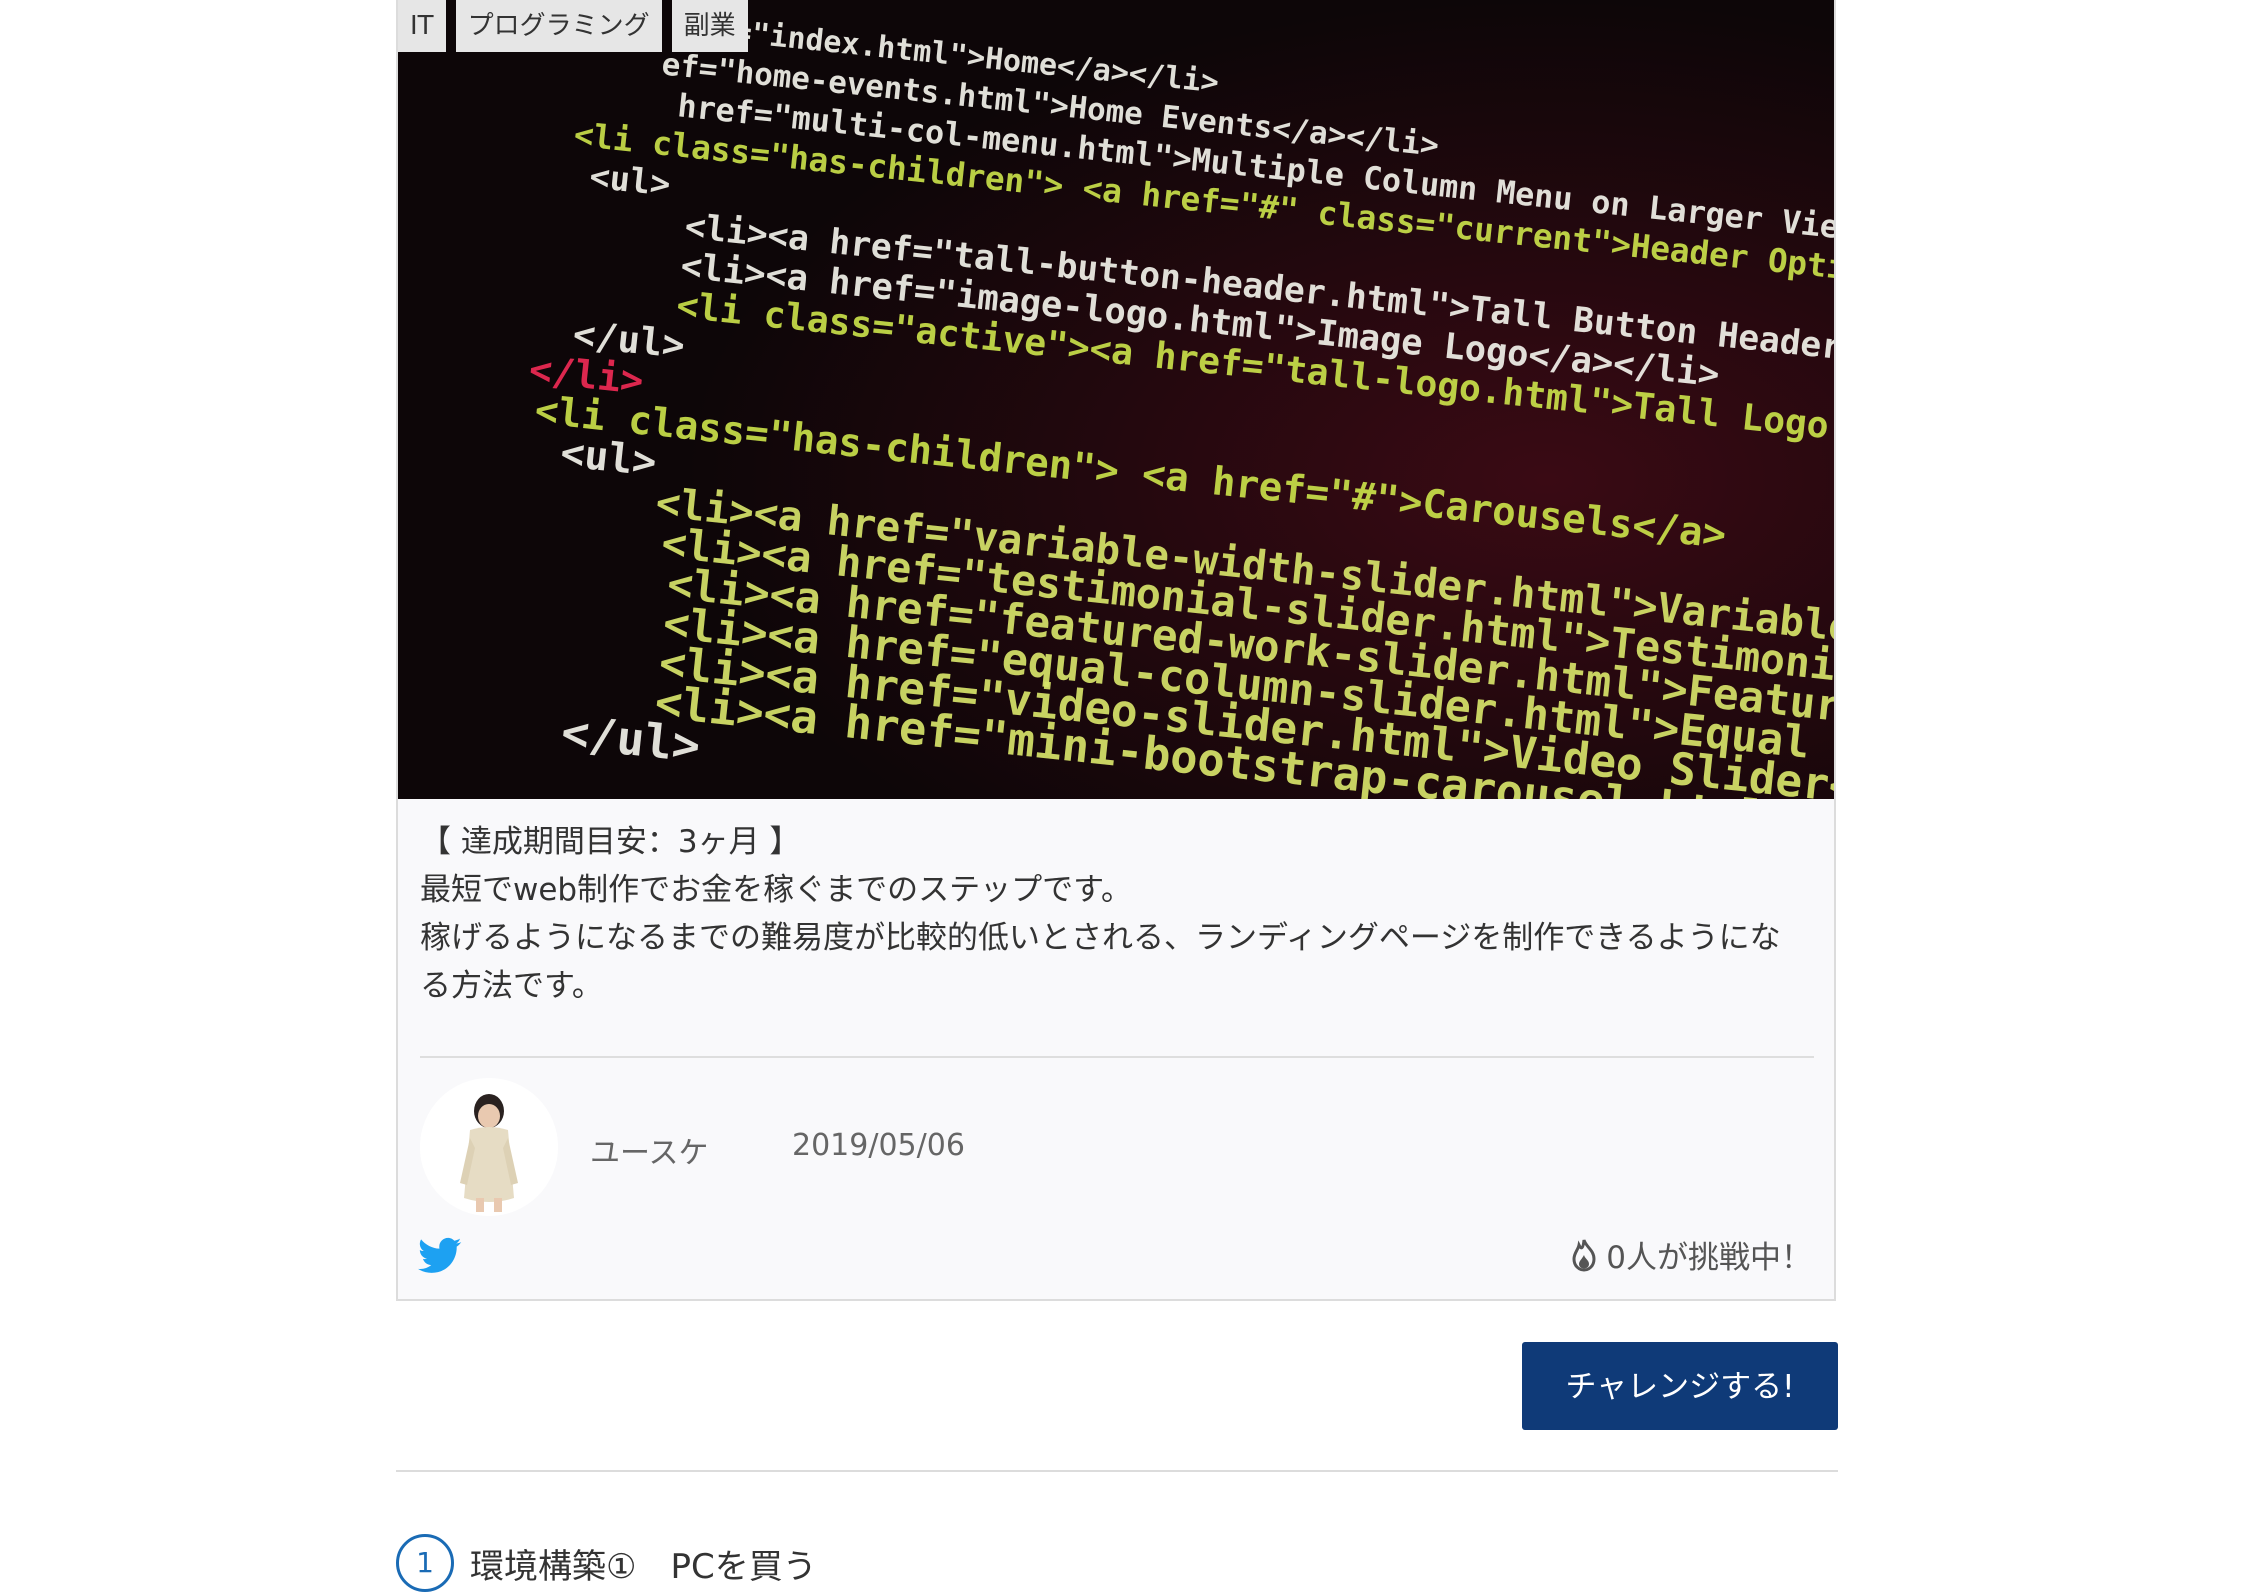  Describe the element at coordinates (1117, 1057) in the screenshot. I see `card-divider` at that location.